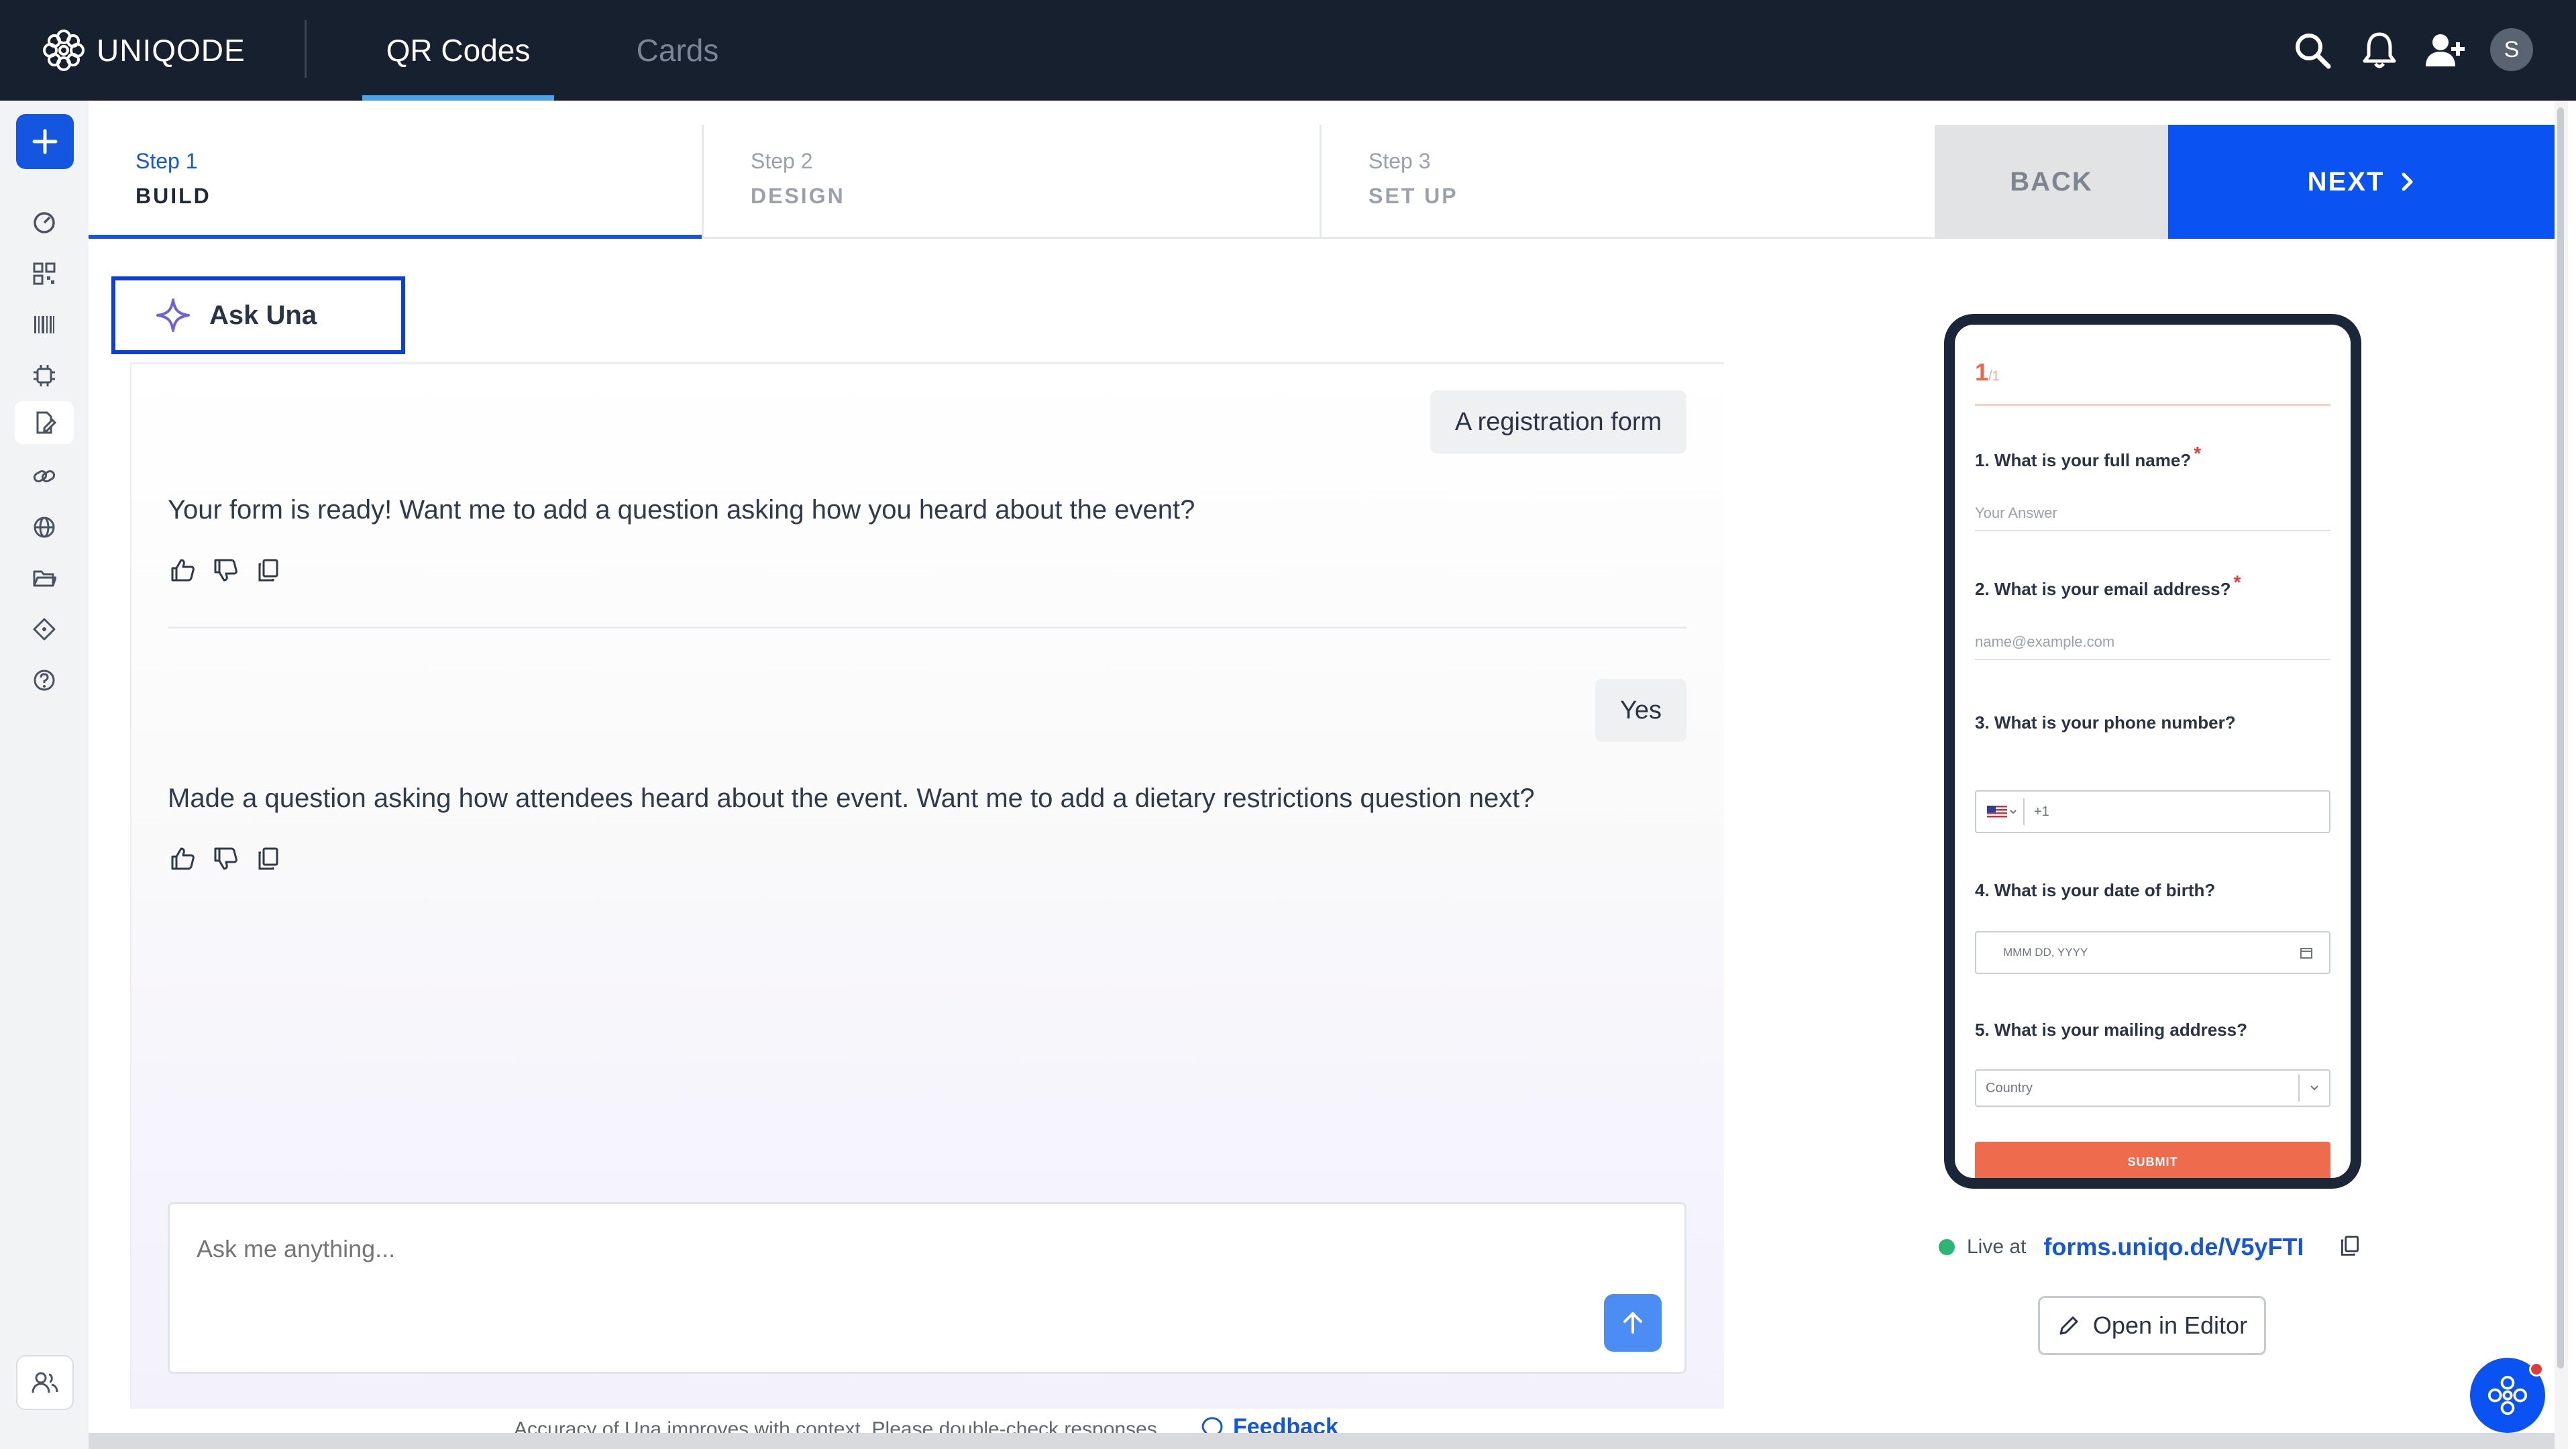  What do you see at coordinates (2346, 181) in the screenshot?
I see `next-button-label: NEXT` at bounding box center [2346, 181].